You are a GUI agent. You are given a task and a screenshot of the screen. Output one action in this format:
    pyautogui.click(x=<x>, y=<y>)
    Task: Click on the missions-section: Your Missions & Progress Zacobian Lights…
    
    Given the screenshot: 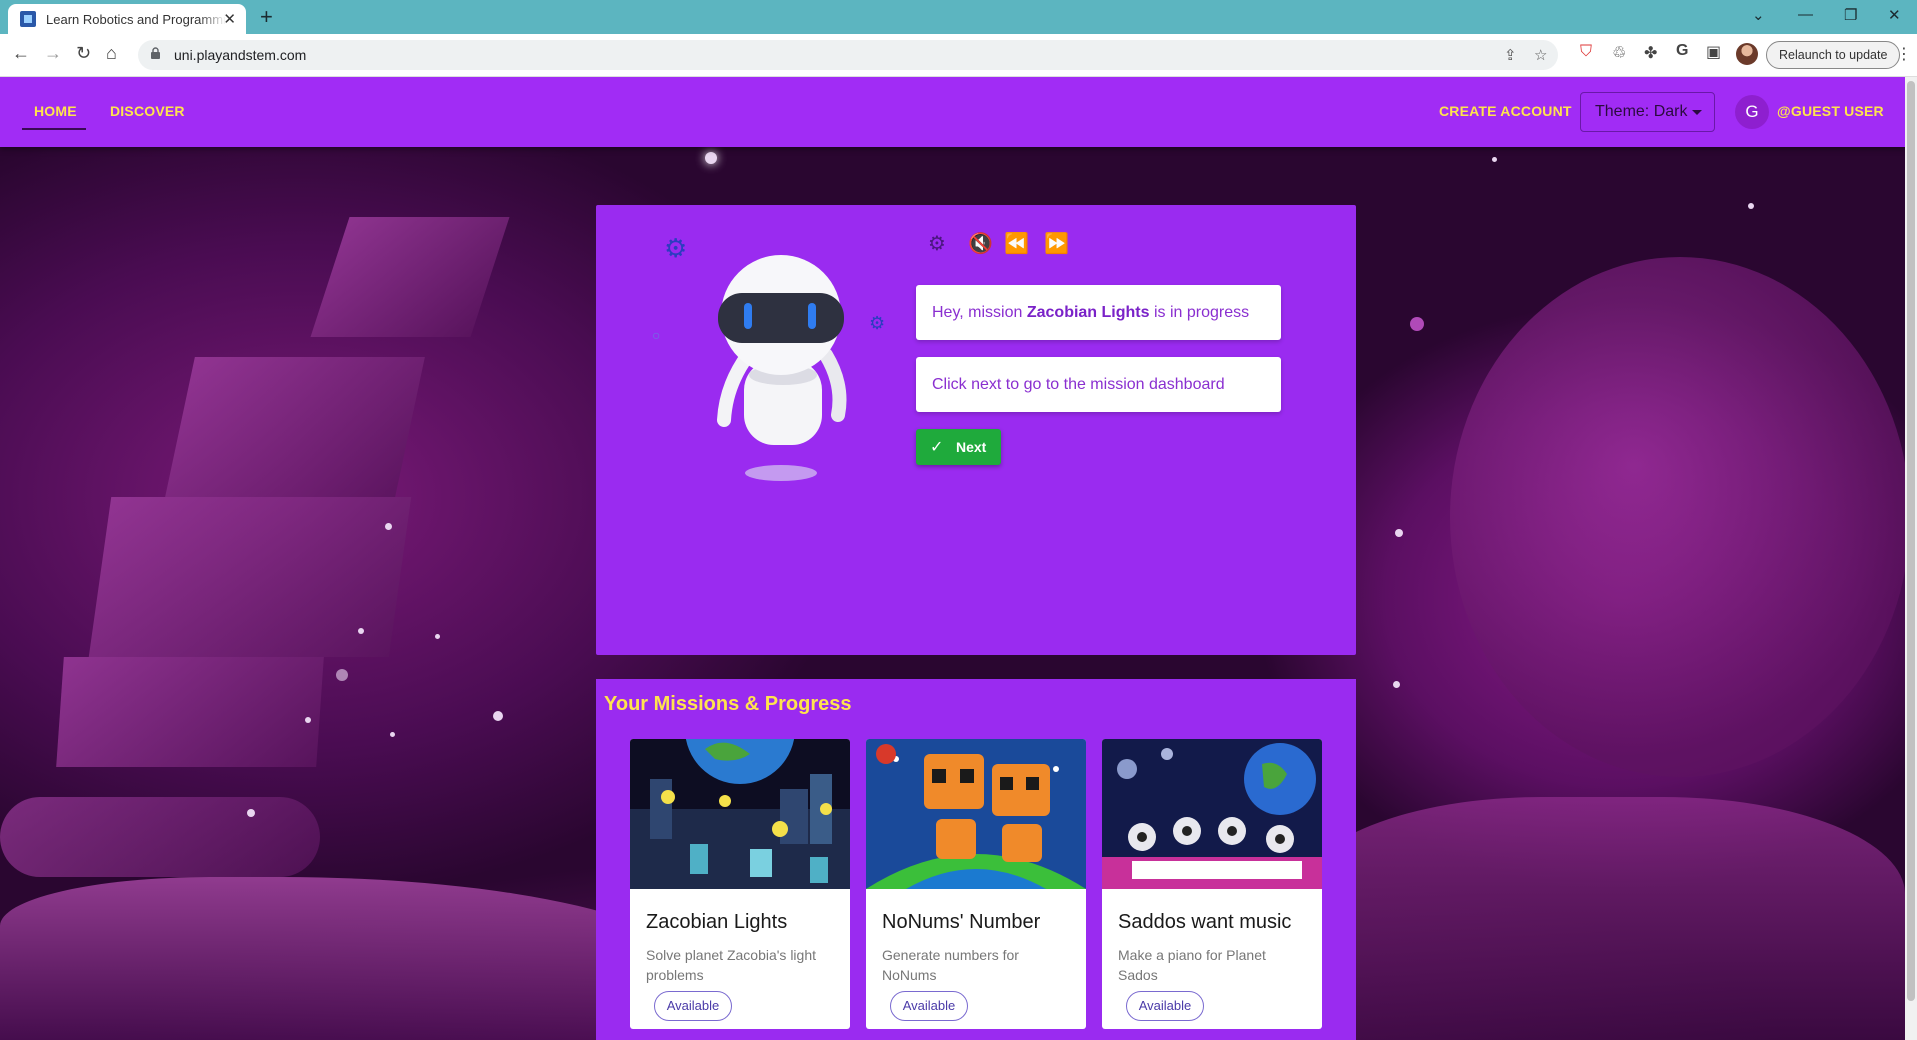 What is the action you would take?
    pyautogui.click(x=976, y=859)
    